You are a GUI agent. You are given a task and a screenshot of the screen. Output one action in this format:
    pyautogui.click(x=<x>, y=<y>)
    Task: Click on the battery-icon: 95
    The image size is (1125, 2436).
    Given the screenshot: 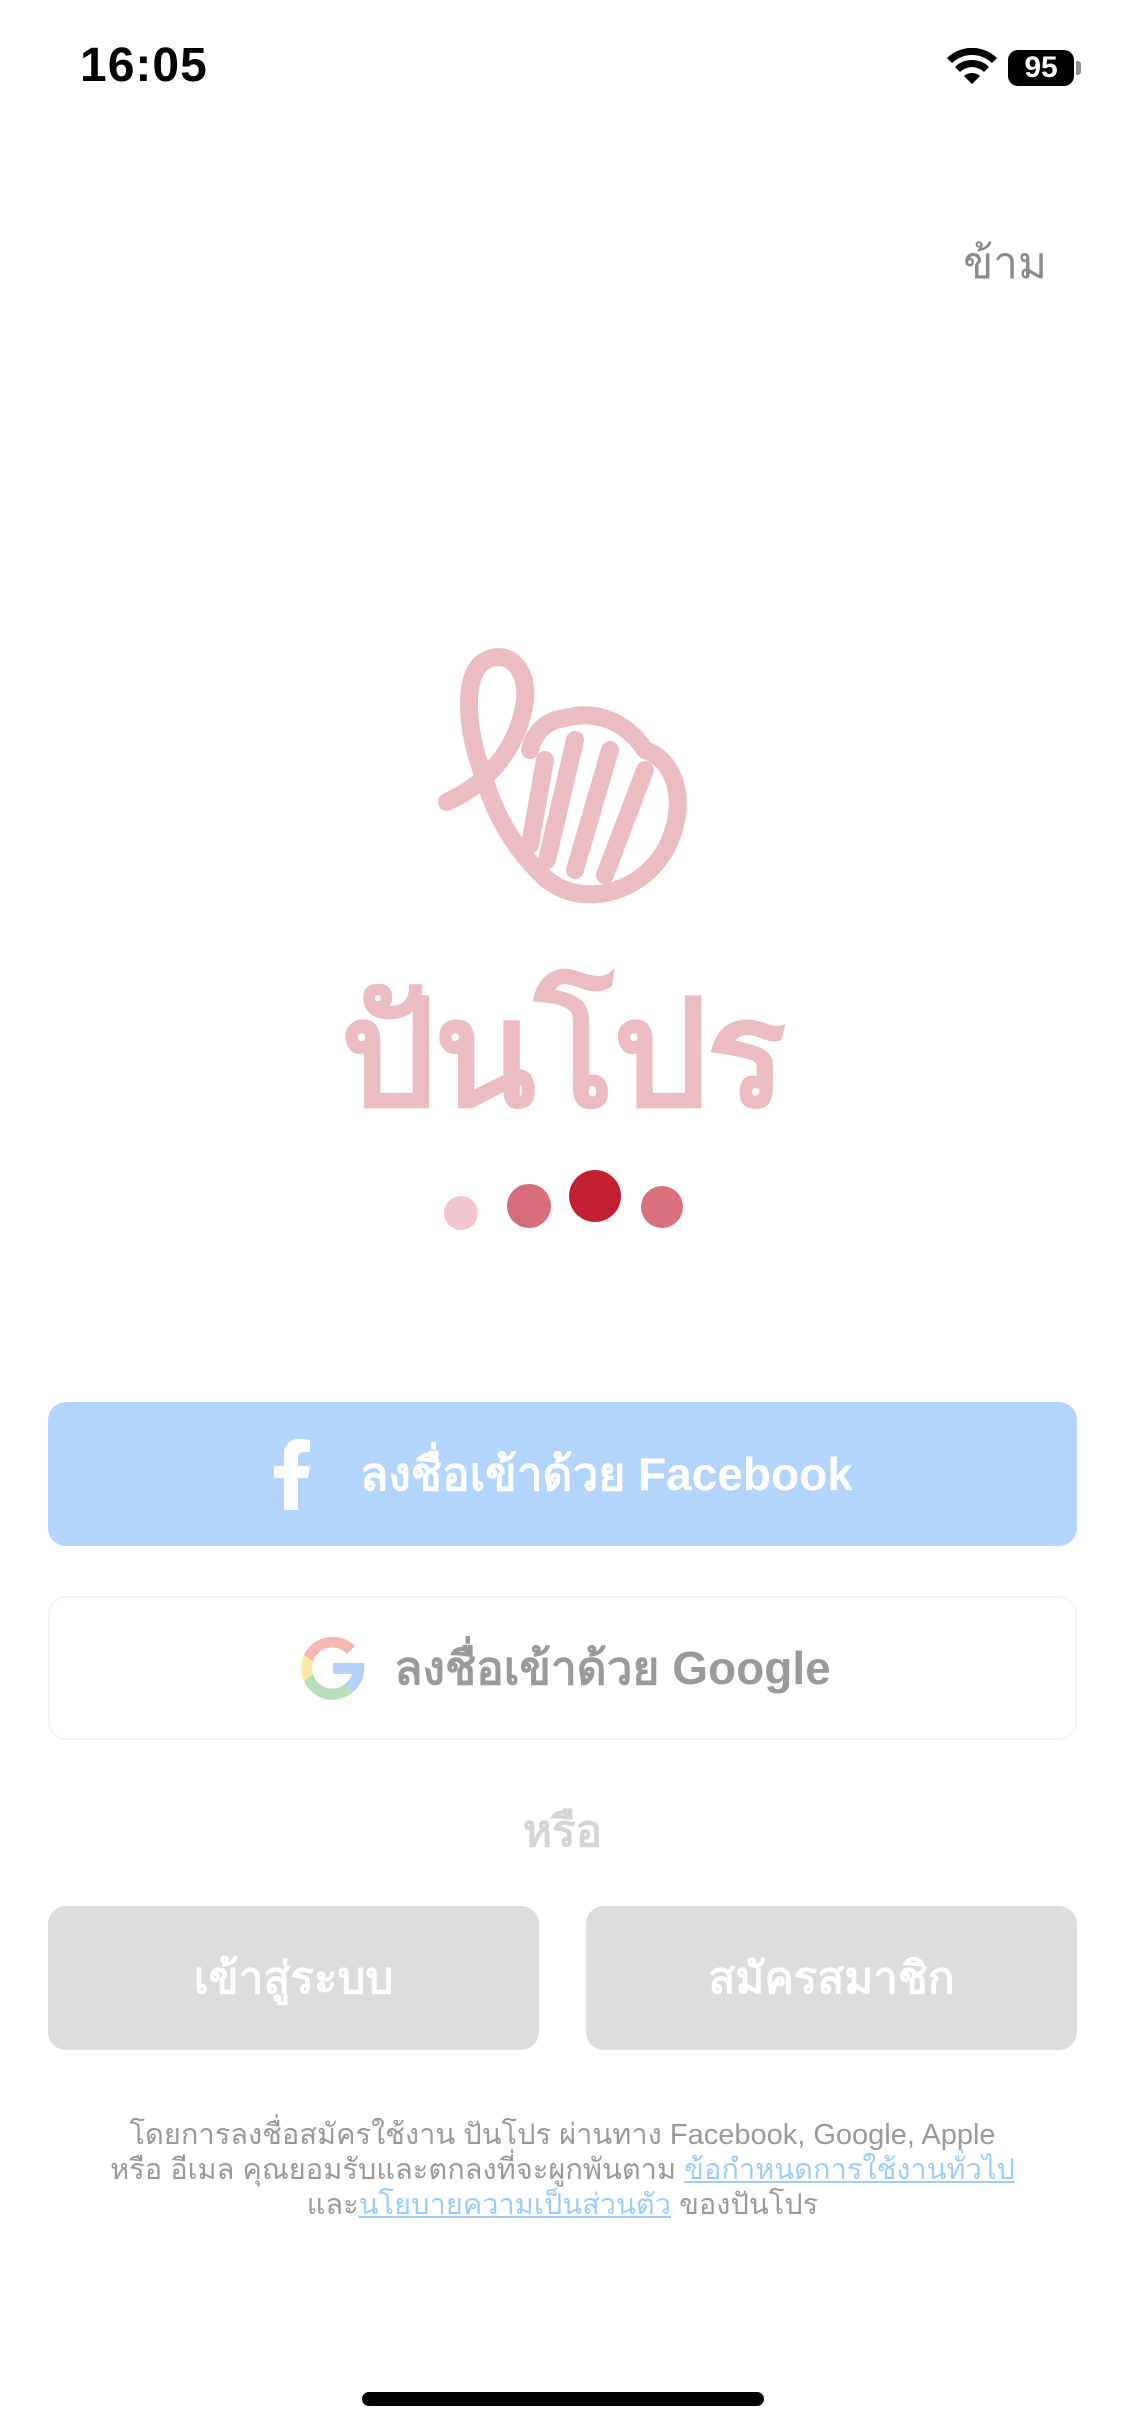 What is the action you would take?
    pyautogui.click(x=1041, y=68)
    